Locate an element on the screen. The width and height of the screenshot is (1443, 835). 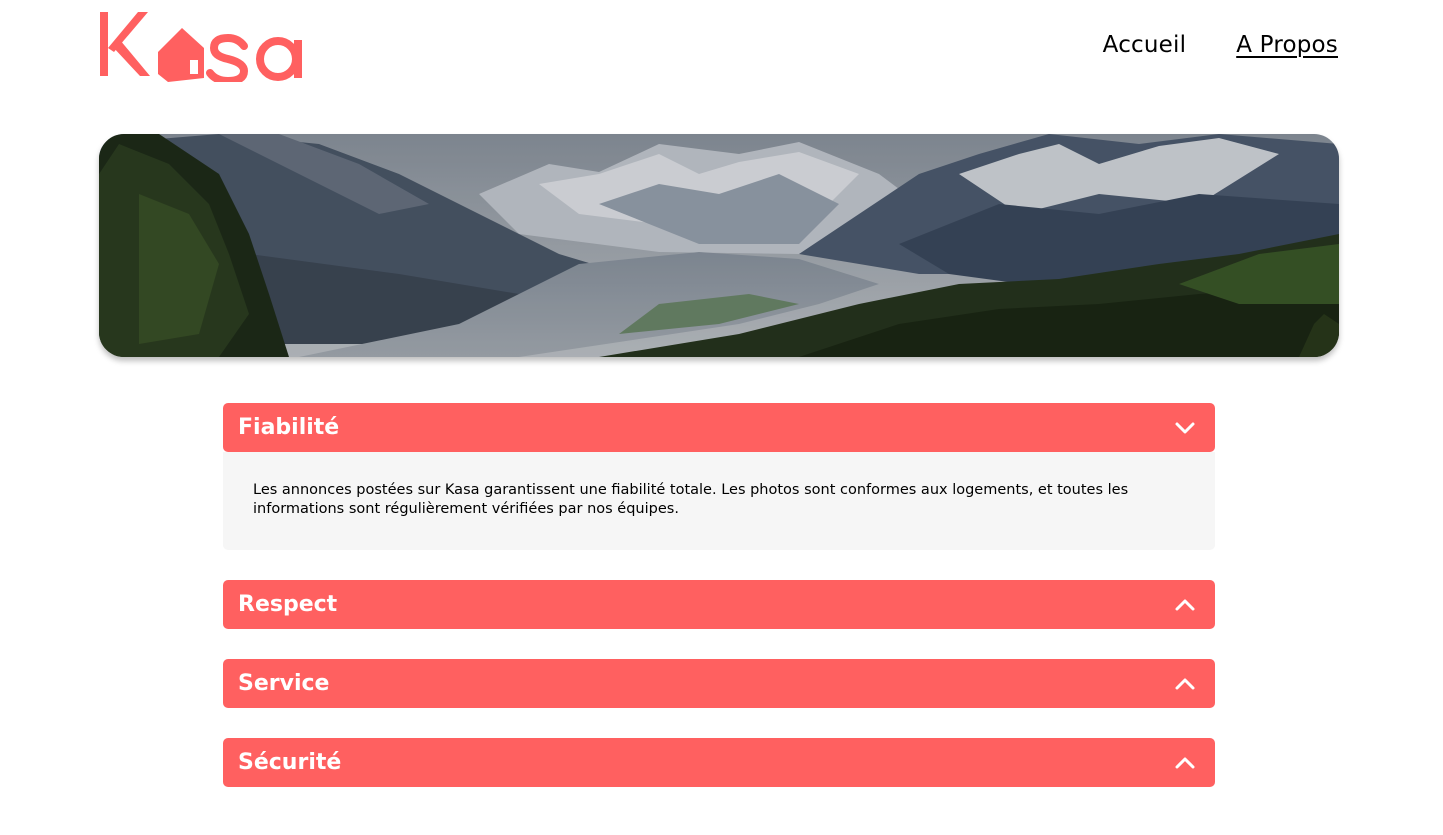
nav-link-a-propos: A Propos is located at coordinates (1287, 45).